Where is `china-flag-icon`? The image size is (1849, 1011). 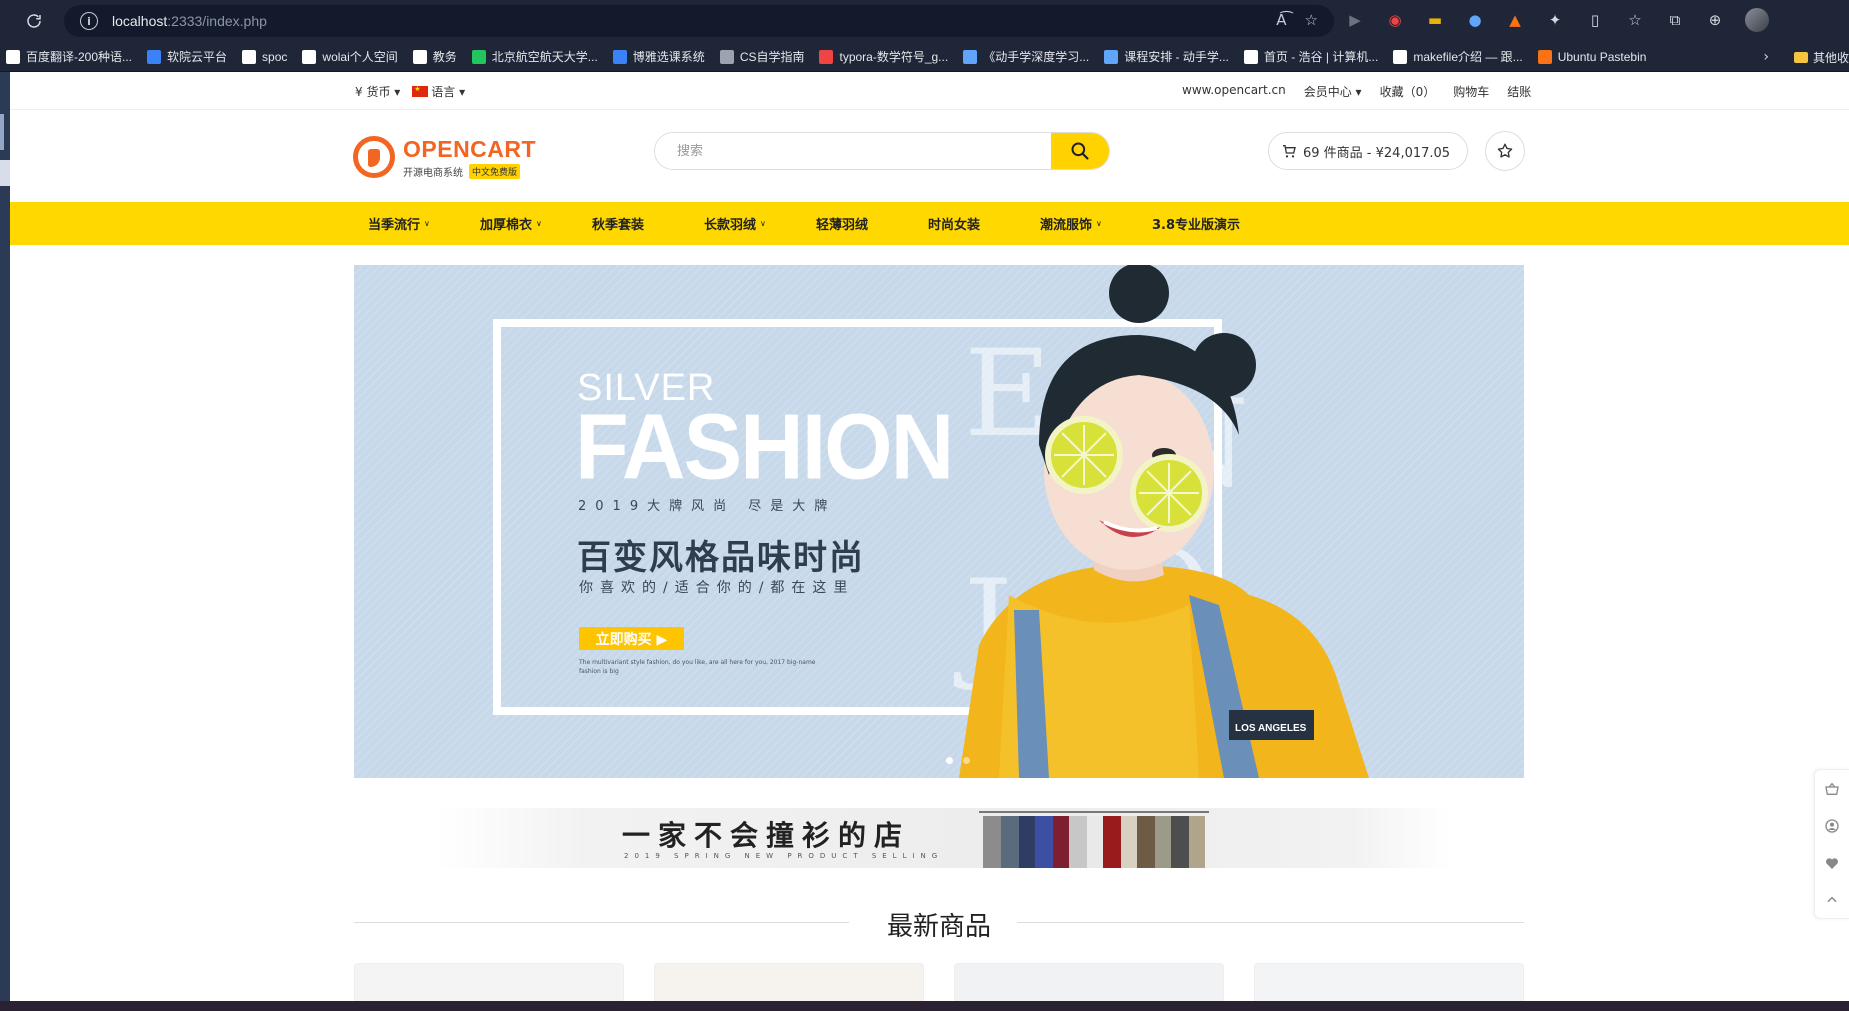
china-flag-icon is located at coordinates (420, 91).